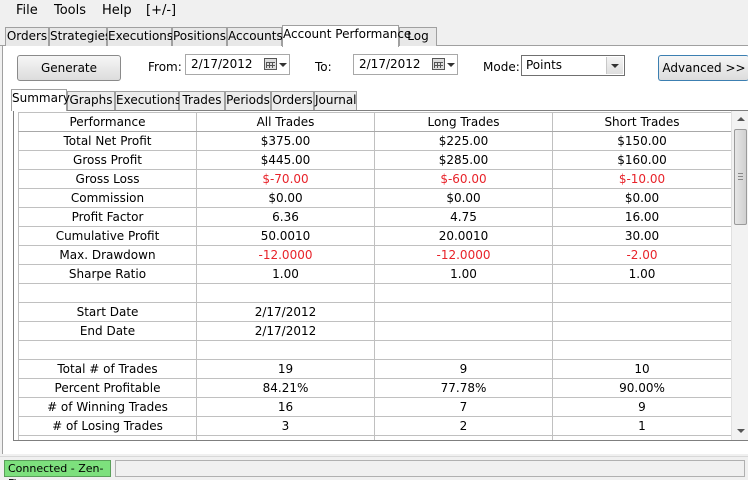 The image size is (748, 480). I want to click on long-trades-value: 77.78%, so click(463, 388).